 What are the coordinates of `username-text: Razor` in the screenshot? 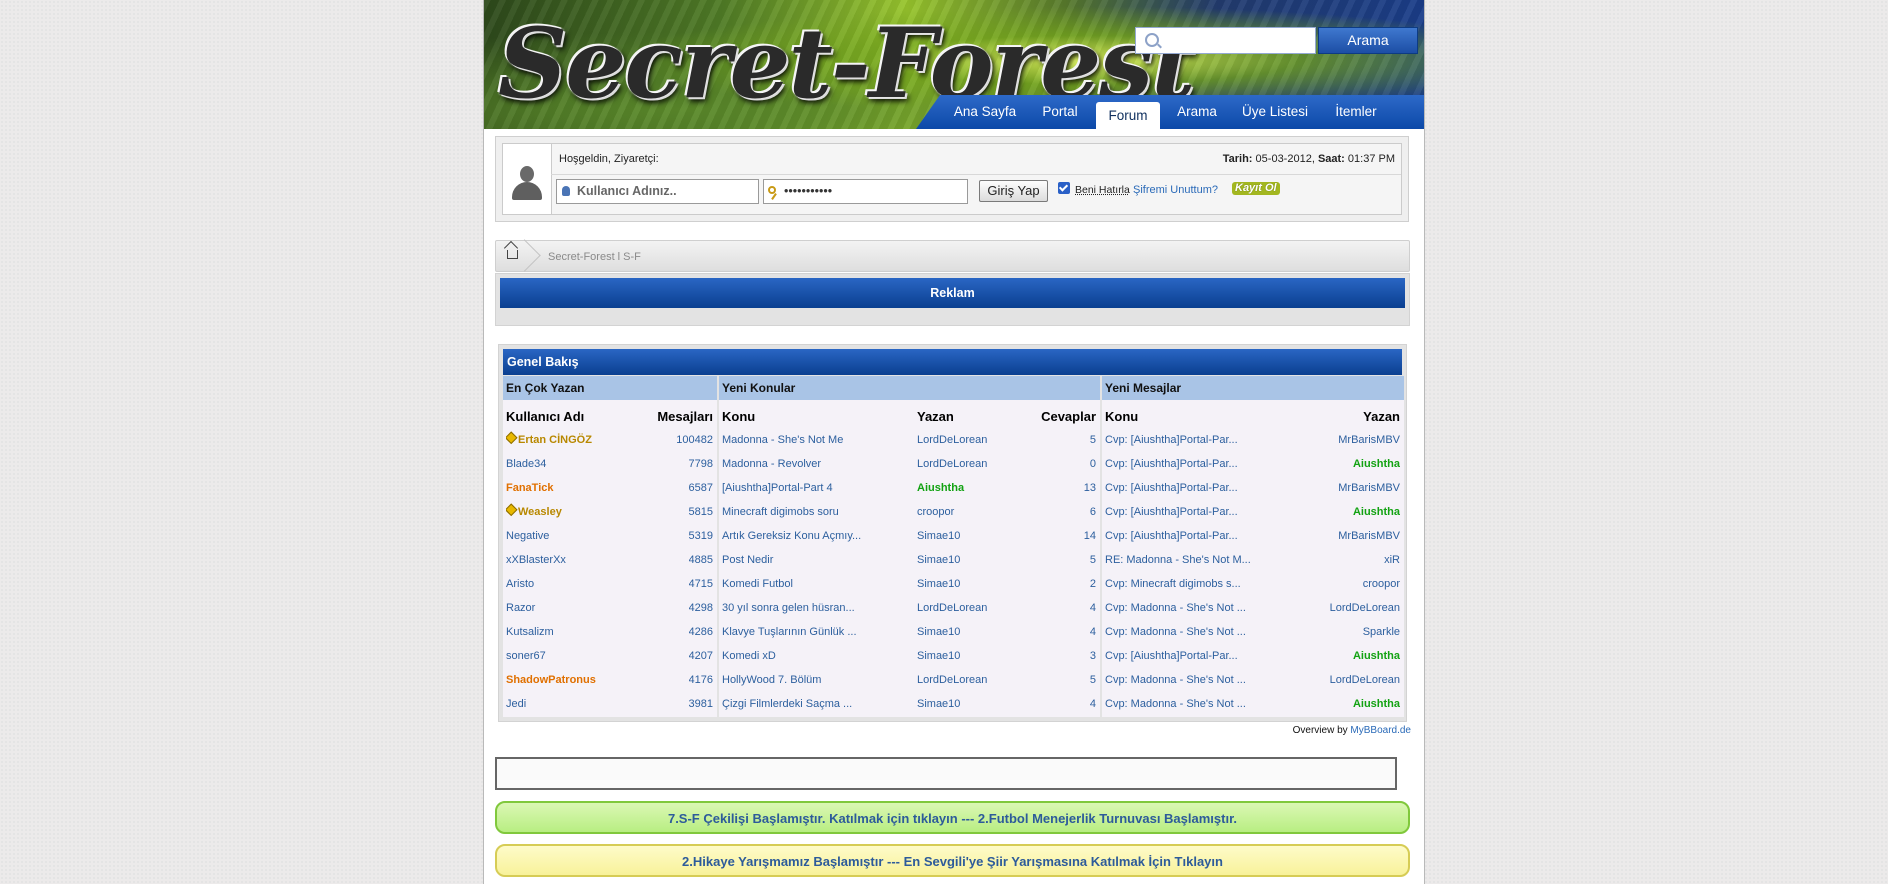 It's located at (521, 608).